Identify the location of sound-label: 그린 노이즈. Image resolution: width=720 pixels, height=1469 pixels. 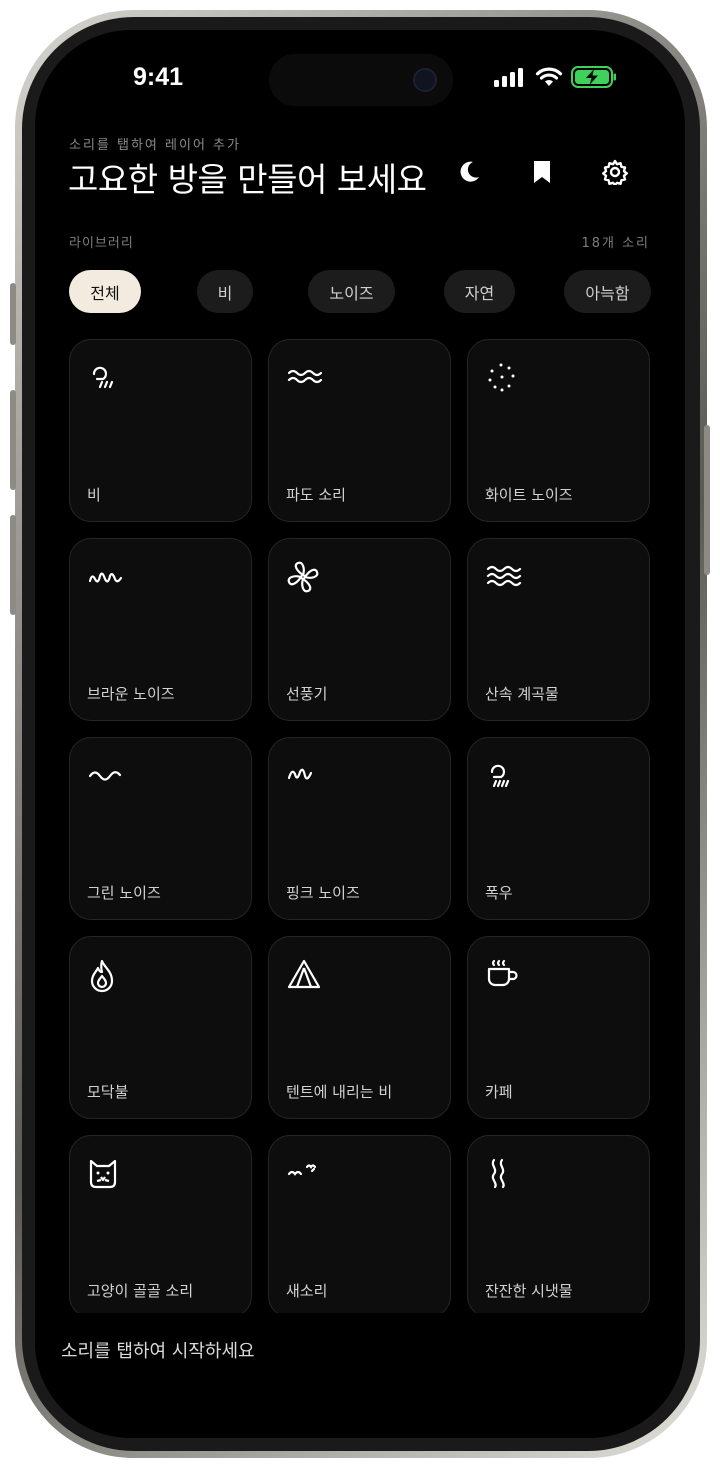
(124, 893).